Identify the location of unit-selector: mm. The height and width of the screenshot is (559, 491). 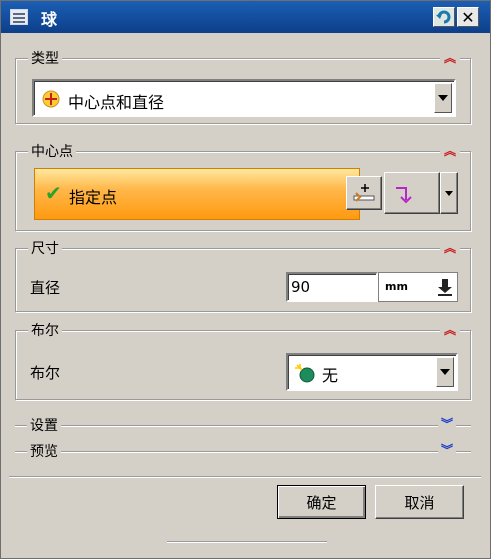
(418, 287).